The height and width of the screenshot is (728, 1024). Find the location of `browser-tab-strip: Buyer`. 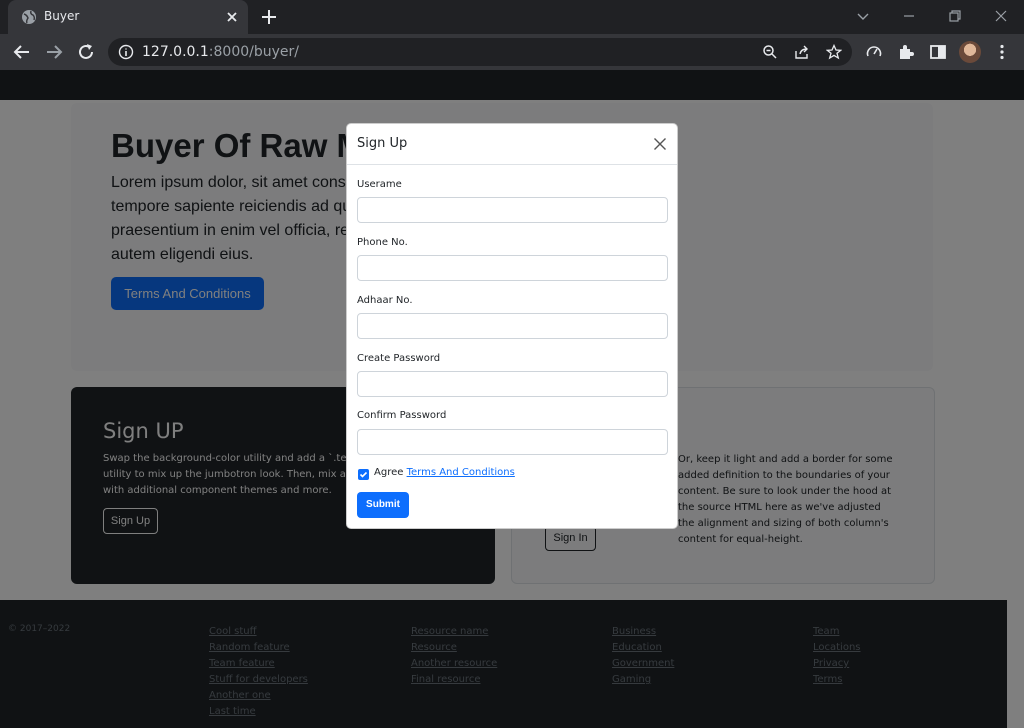

browser-tab-strip: Buyer is located at coordinates (512, 17).